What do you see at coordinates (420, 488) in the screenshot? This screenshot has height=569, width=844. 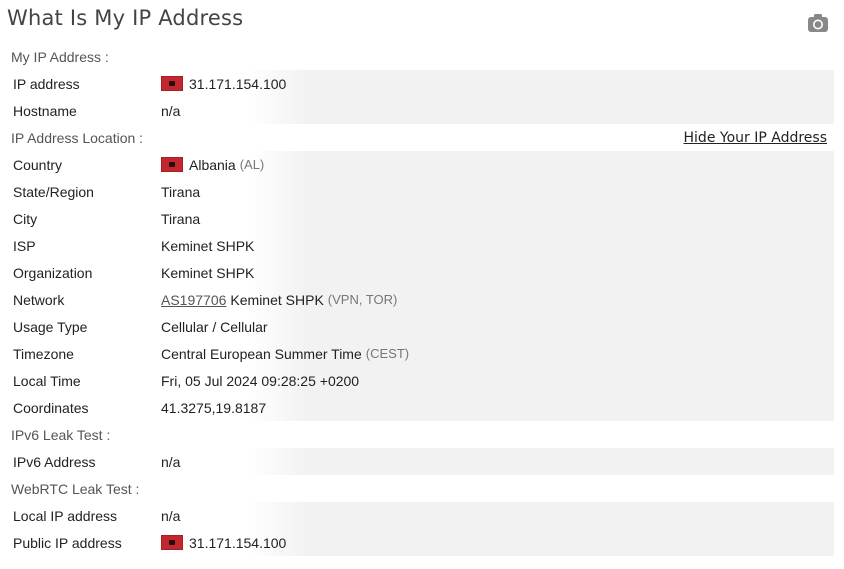 I see `section-header-webrtc: WebRTC Leak Test :` at bounding box center [420, 488].